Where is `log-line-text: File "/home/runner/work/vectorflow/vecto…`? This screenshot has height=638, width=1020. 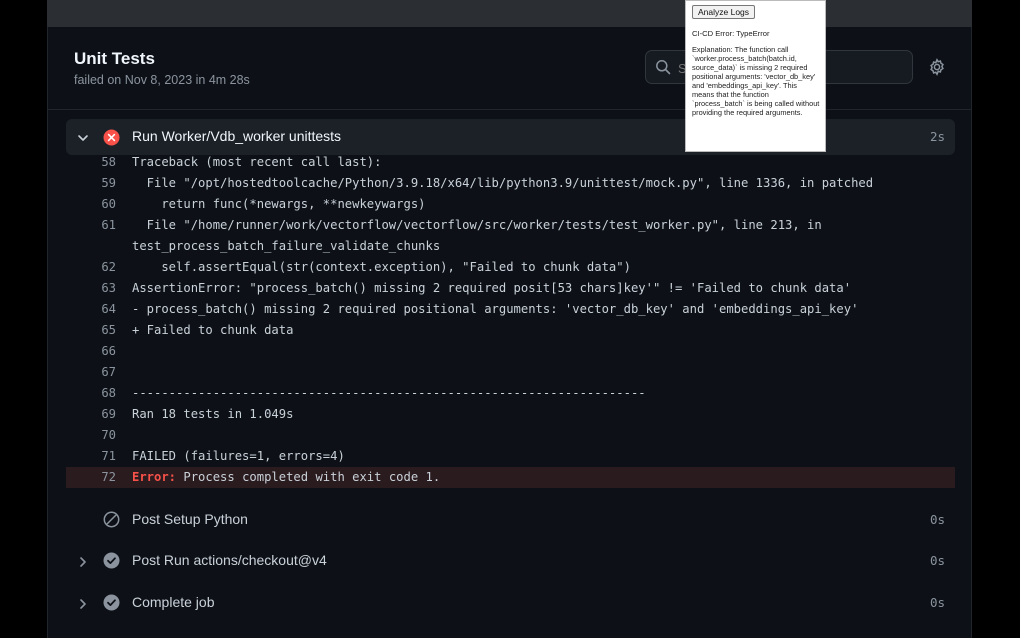 log-line-text: File "/home/runner/work/vectorflow/vecto… is located at coordinates (477, 225).